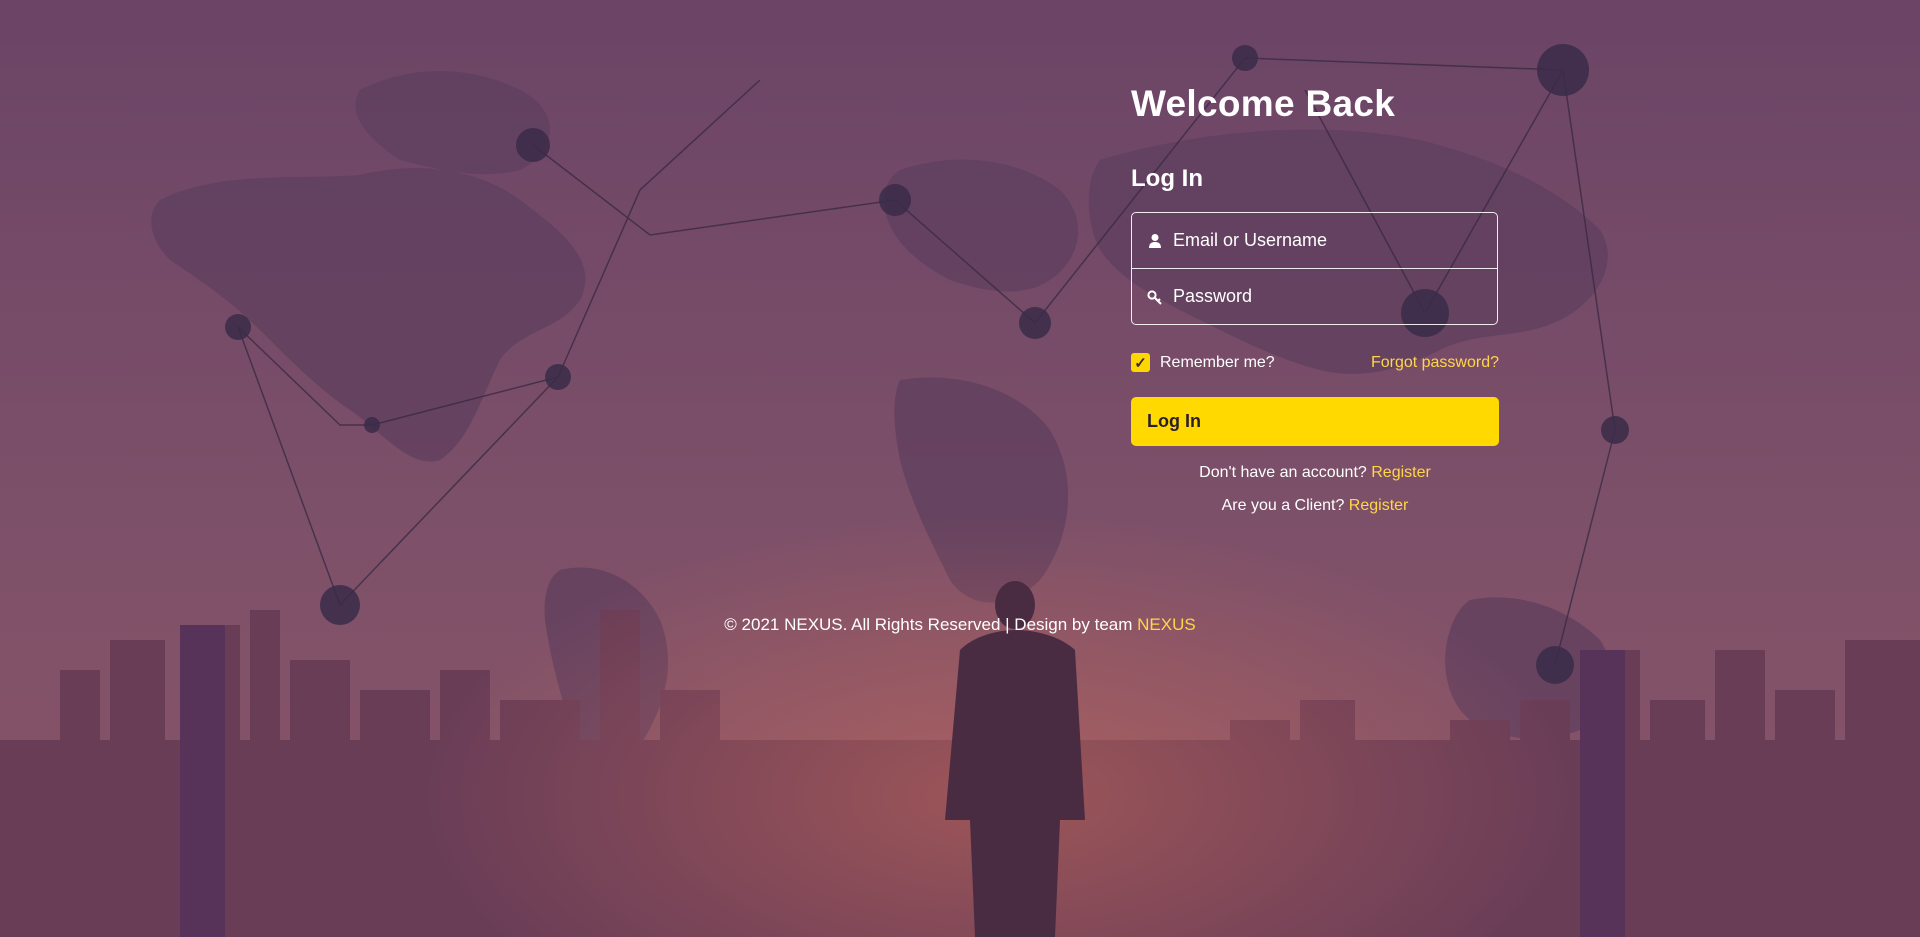  I want to click on username-input, so click(1328, 240).